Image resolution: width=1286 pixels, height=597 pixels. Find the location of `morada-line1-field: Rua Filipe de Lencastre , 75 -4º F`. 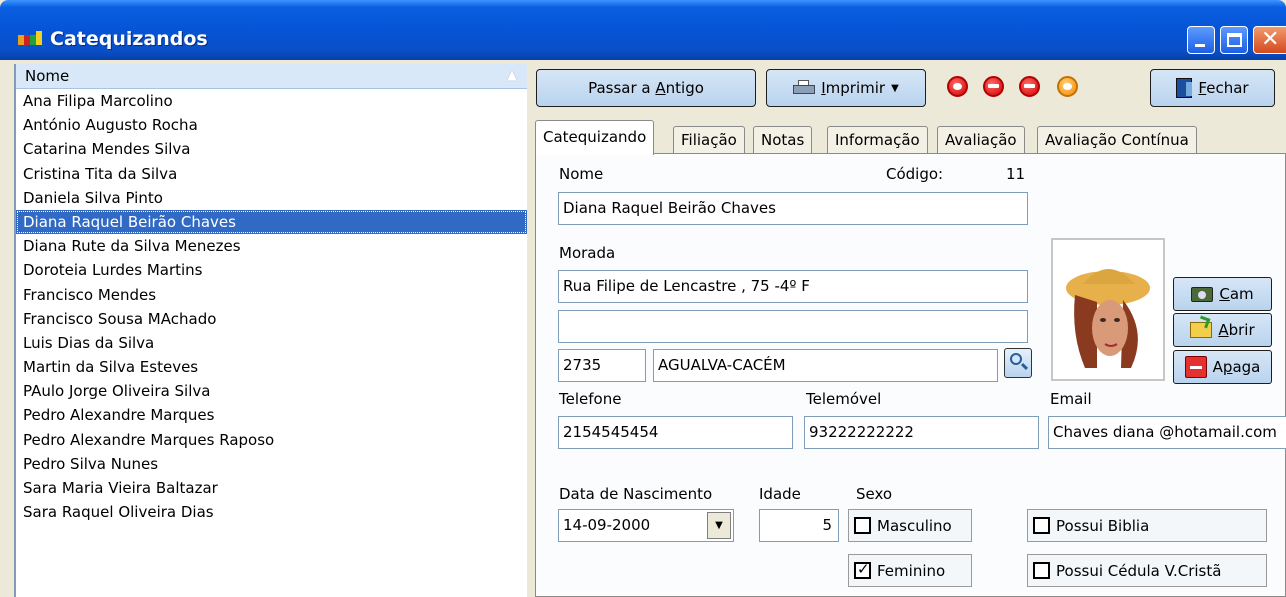

morada-line1-field: Rua Filipe de Lencastre , 75 -4º F is located at coordinates (793, 286).